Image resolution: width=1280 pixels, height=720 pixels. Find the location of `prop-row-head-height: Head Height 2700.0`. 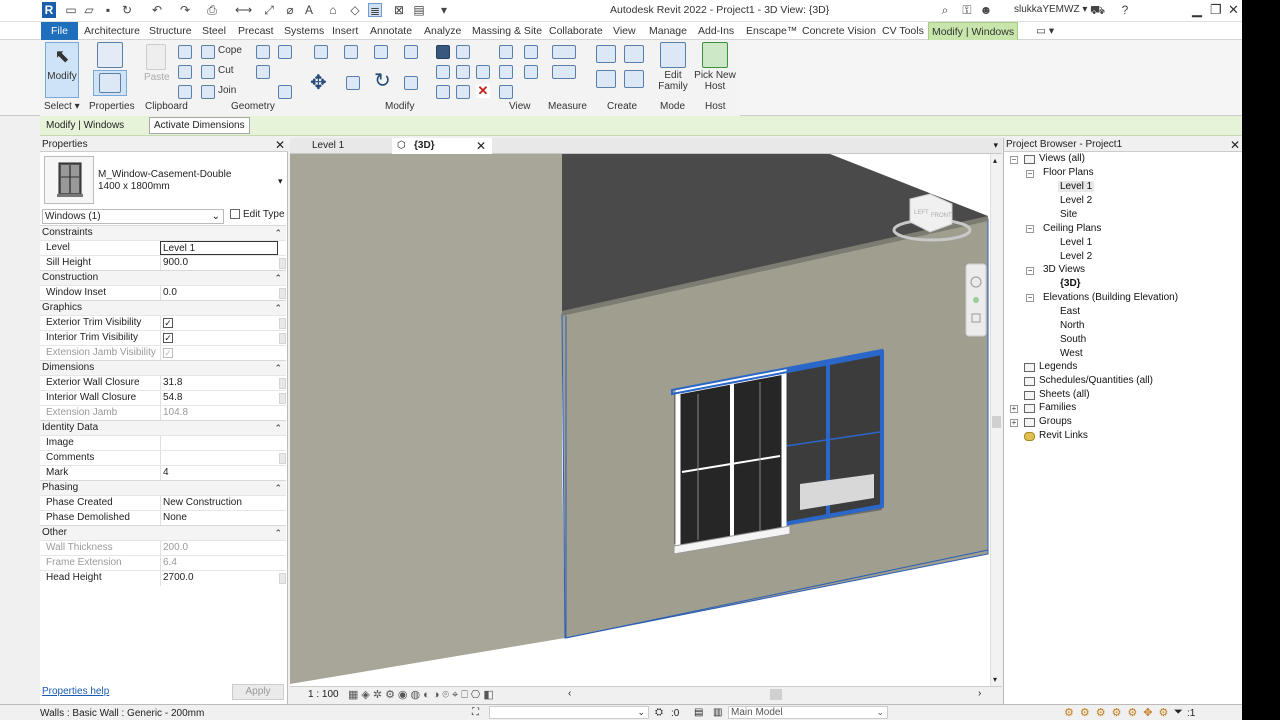

prop-row-head-height: Head Height 2700.0 is located at coordinates (163, 578).